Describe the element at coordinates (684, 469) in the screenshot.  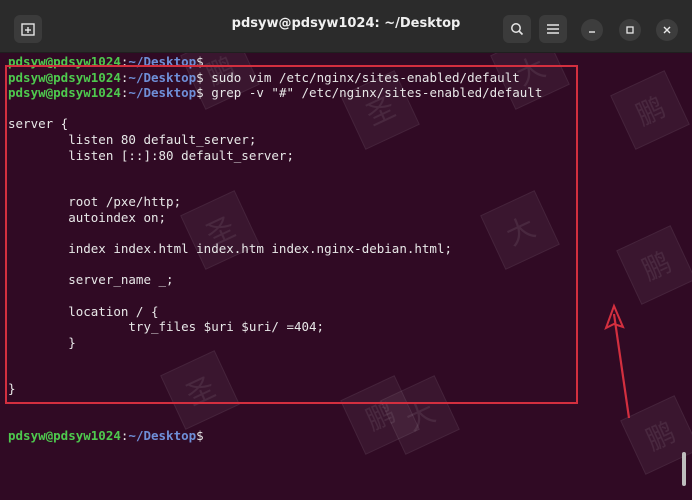
I see `scrollbar-thumb` at that location.